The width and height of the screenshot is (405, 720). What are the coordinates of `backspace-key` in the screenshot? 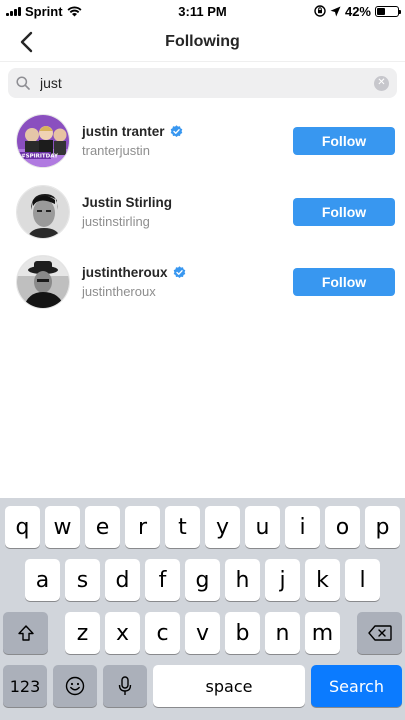 It's located at (379, 633).